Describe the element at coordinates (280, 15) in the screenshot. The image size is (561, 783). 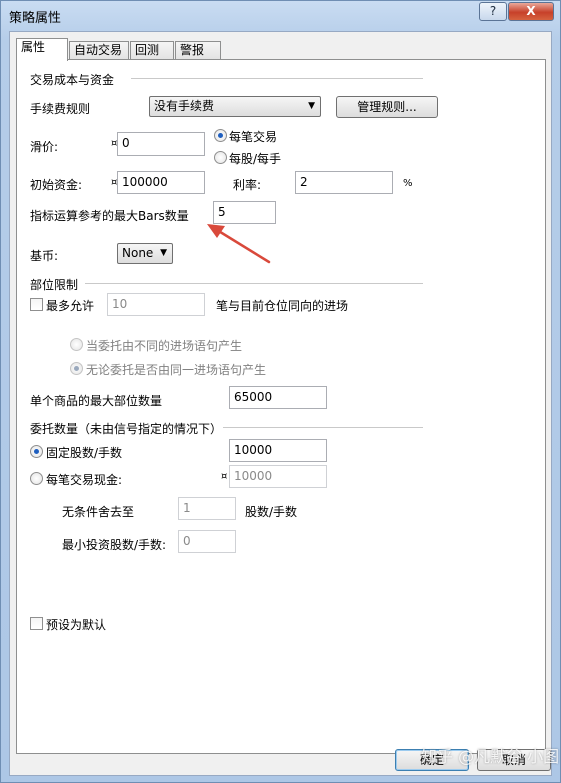
I see `title-bar: 策略属性 ? X` at that location.